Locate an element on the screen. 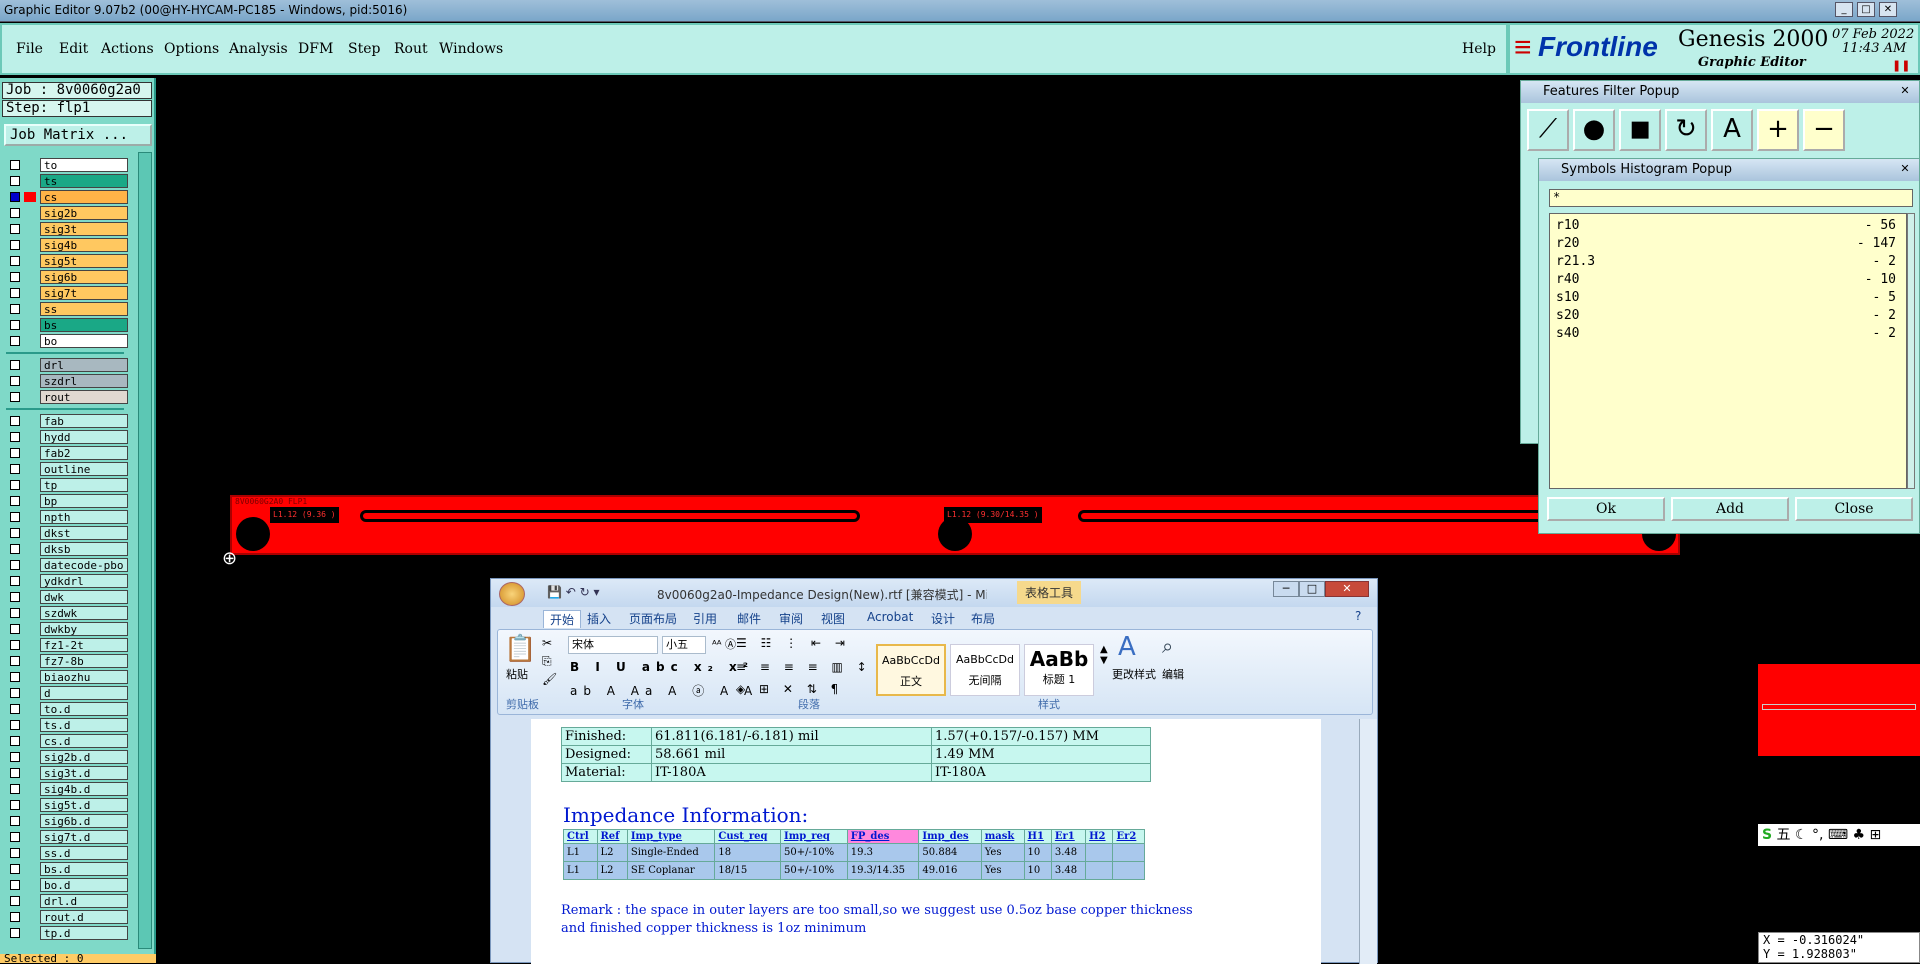  impedance-header-cell: Ctrl is located at coordinates (580, 836).